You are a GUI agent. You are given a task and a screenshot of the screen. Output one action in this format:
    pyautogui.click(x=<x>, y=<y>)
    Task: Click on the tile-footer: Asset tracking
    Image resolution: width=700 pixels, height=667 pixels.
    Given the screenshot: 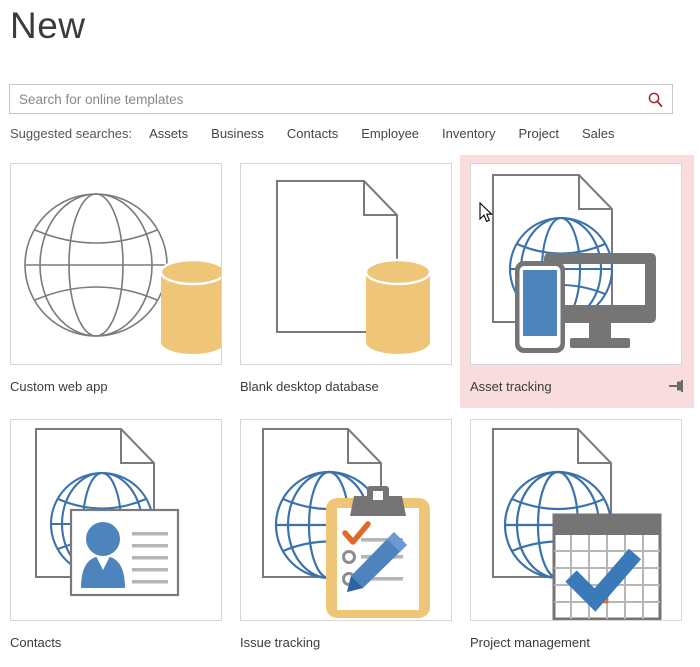 What is the action you would take?
    pyautogui.click(x=577, y=382)
    